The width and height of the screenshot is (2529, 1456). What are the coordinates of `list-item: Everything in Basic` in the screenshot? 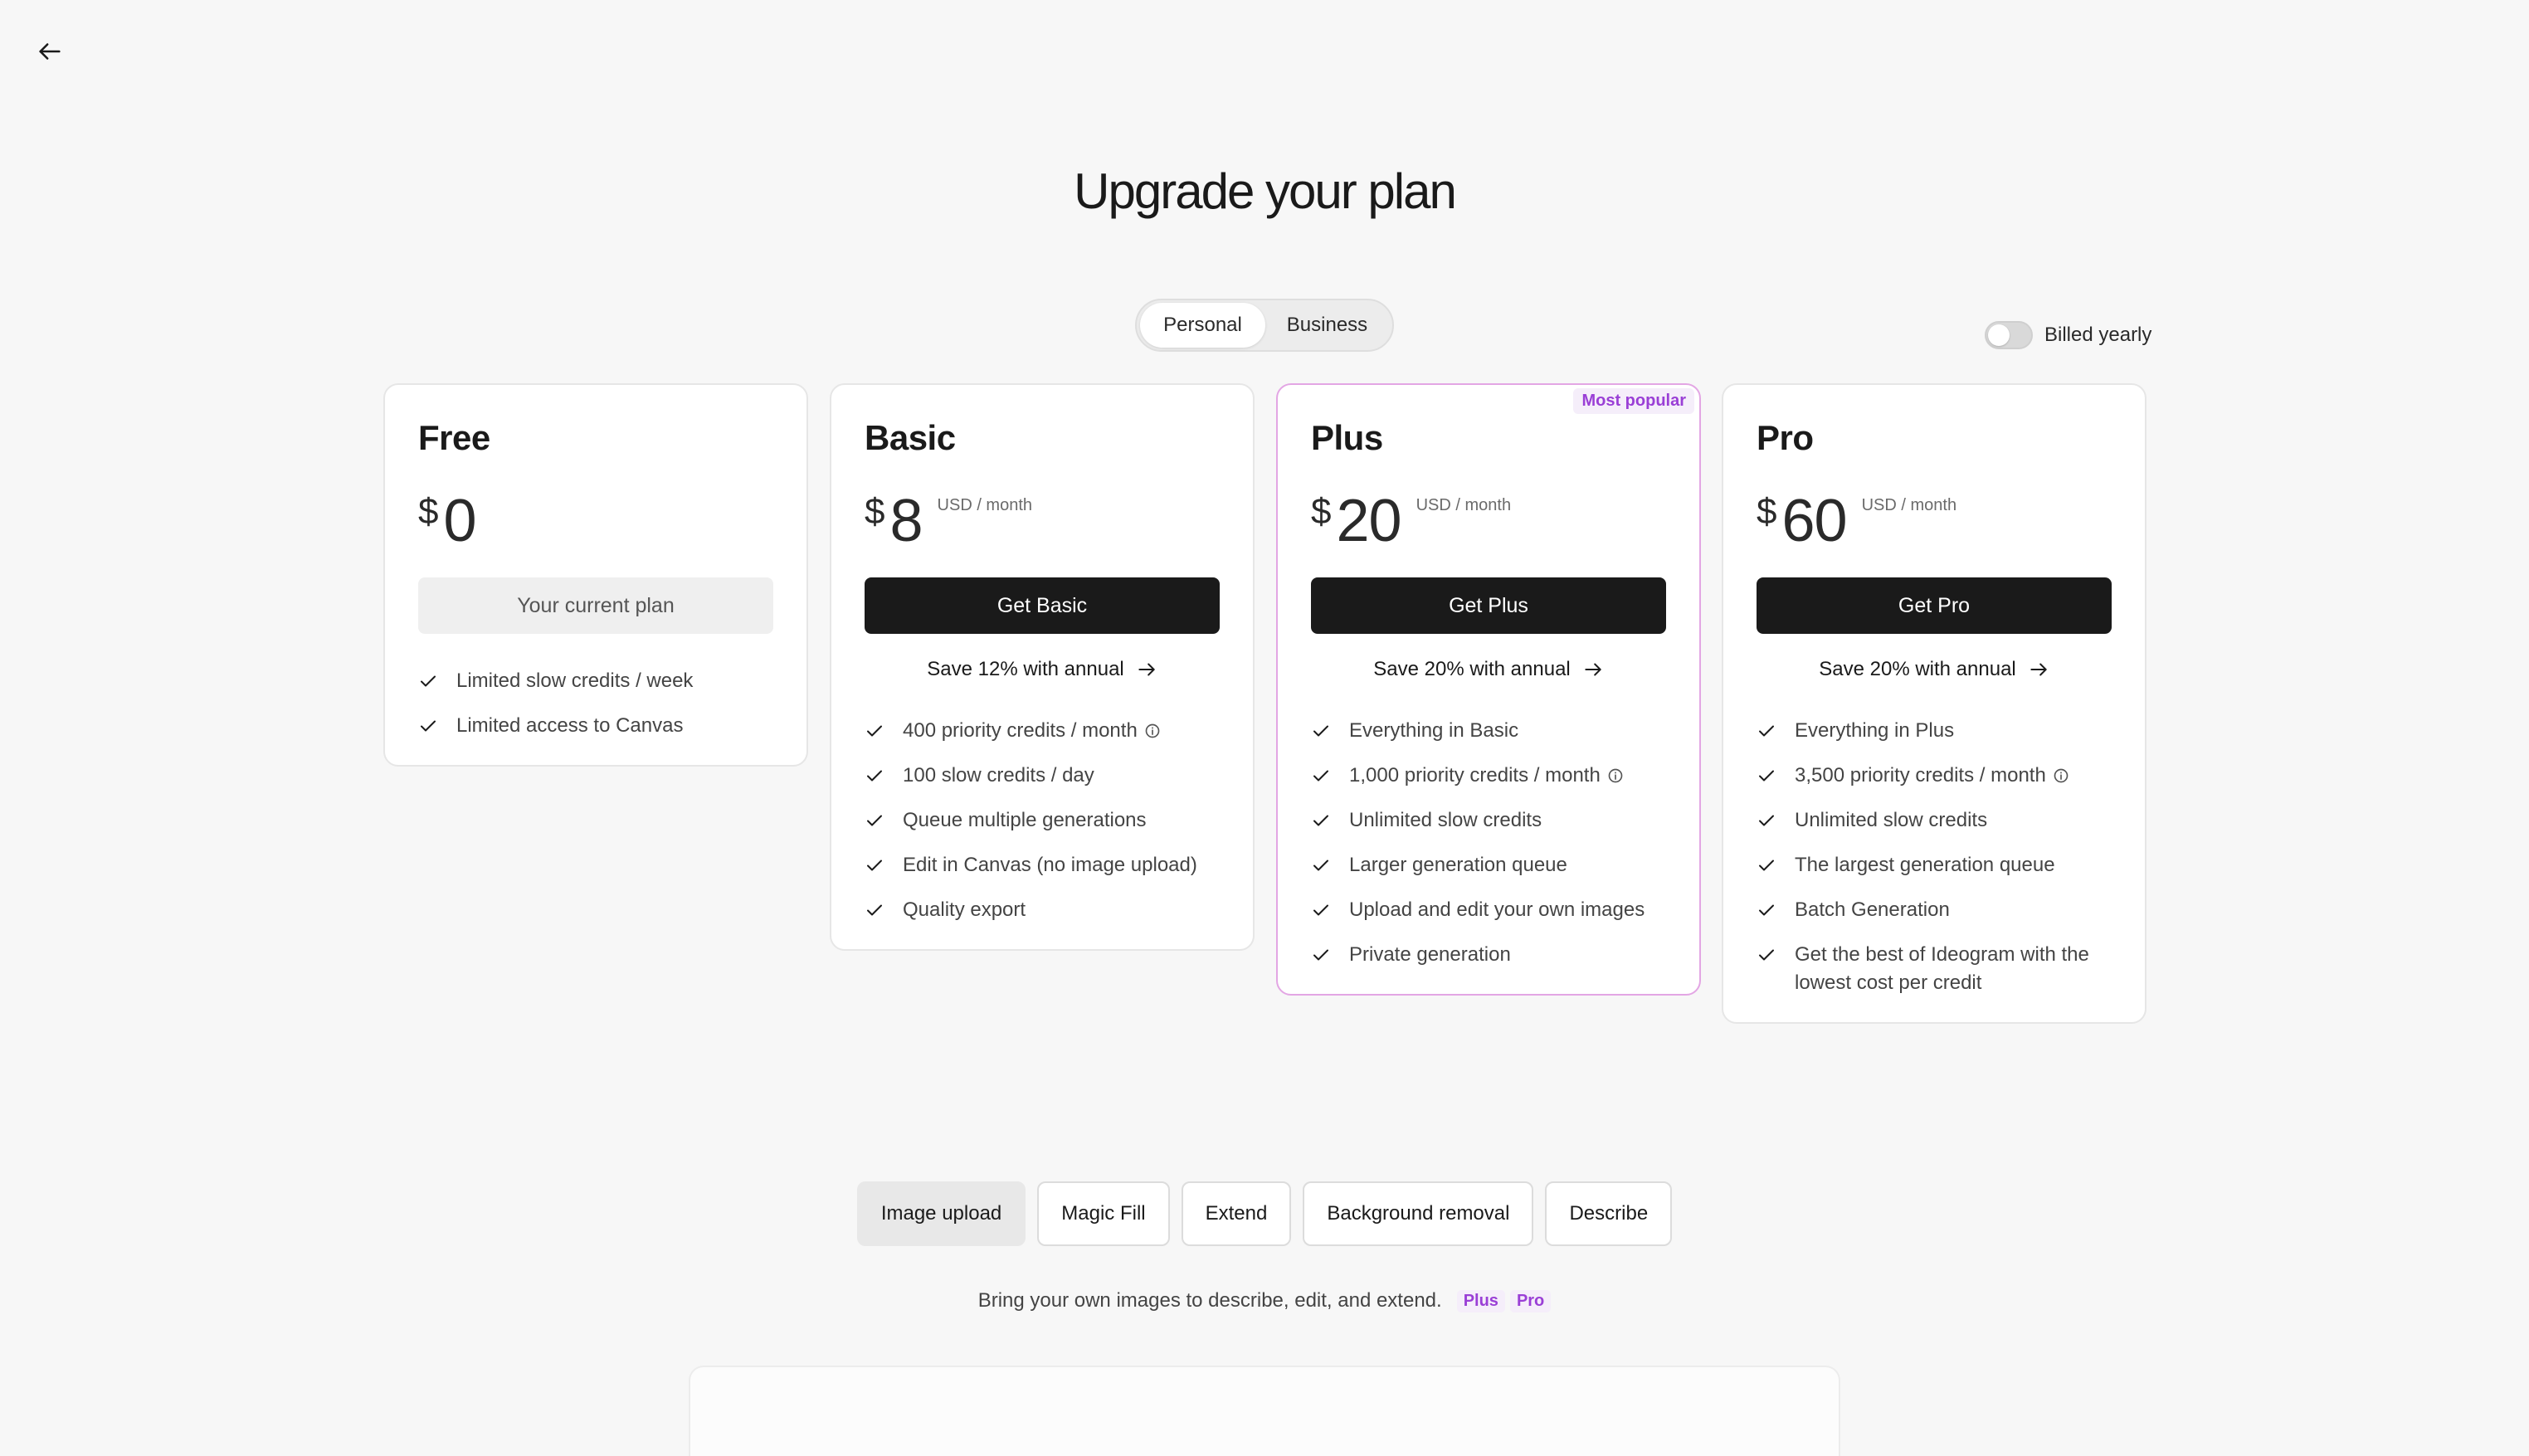 It's located at (1488, 731).